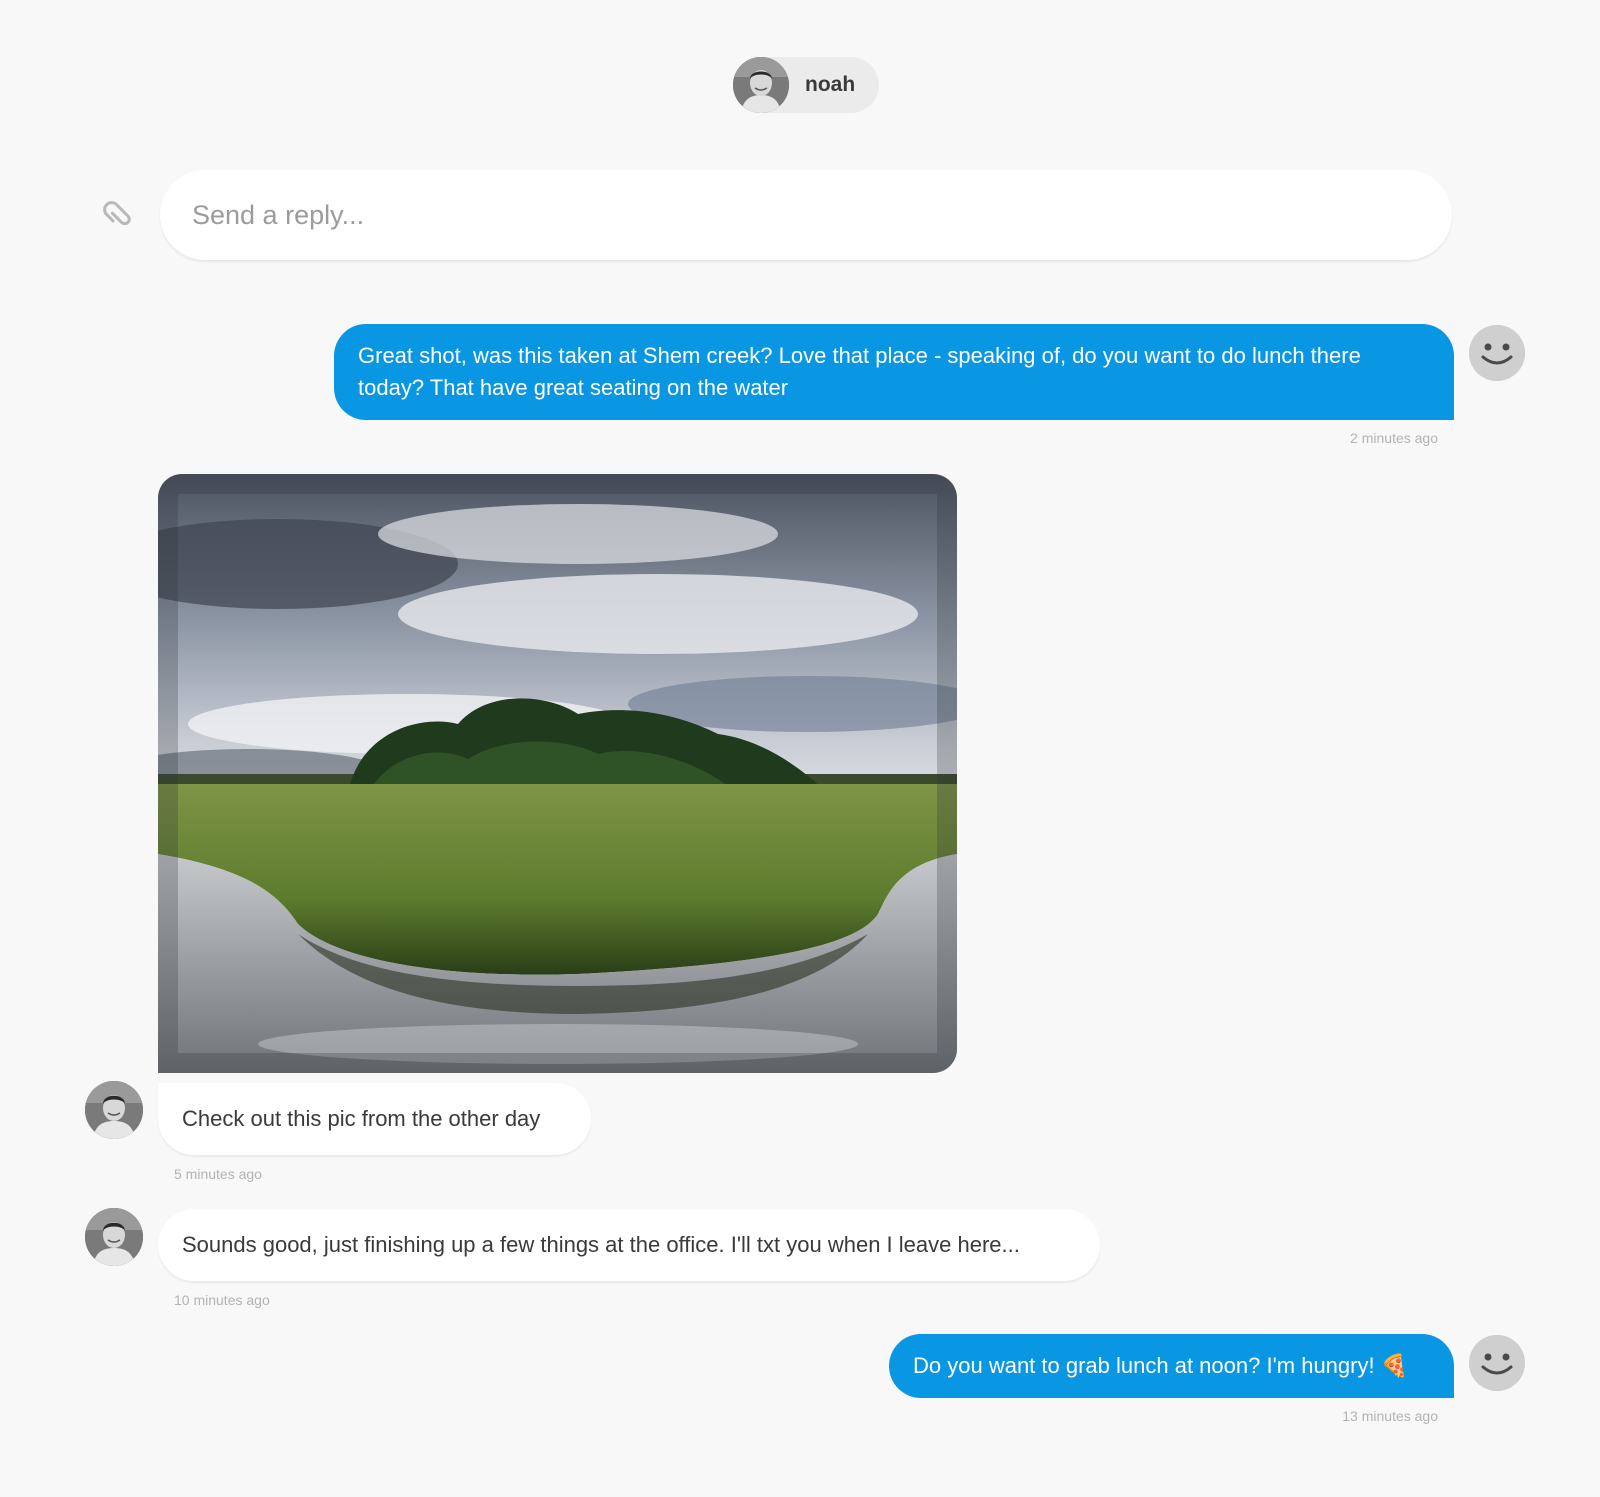  I want to click on message-timestamp: 13 minutes ago, so click(1390, 1416).